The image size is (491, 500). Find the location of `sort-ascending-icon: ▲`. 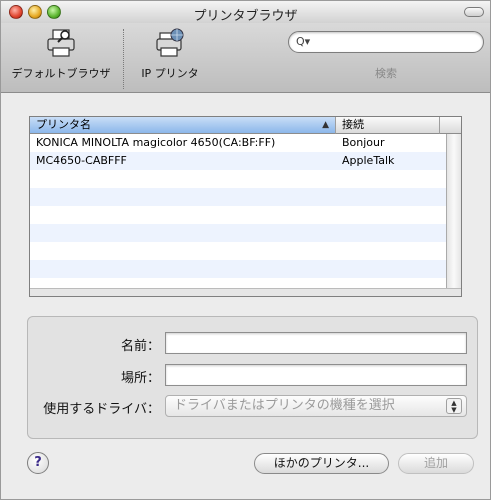

sort-ascending-icon: ▲ is located at coordinates (325, 125).